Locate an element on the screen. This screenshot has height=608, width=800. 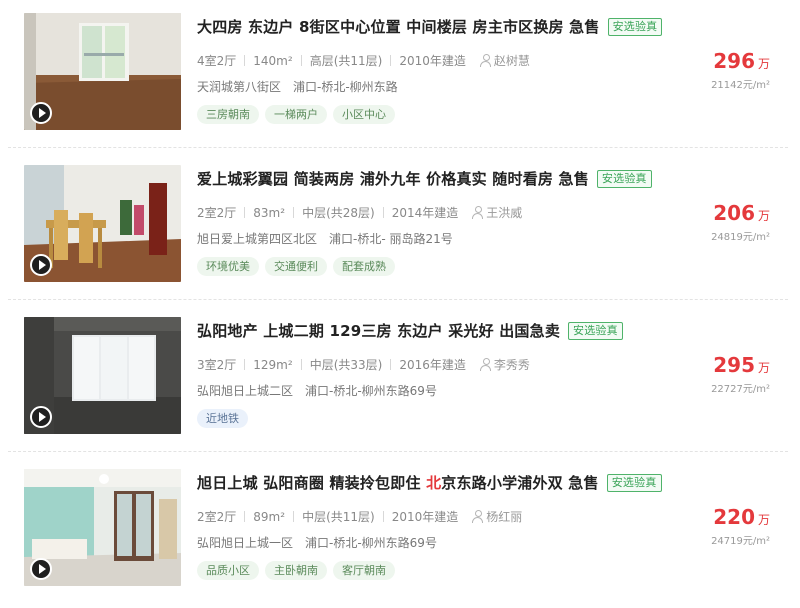
unit-price: 24719元/m² is located at coordinates (740, 541).